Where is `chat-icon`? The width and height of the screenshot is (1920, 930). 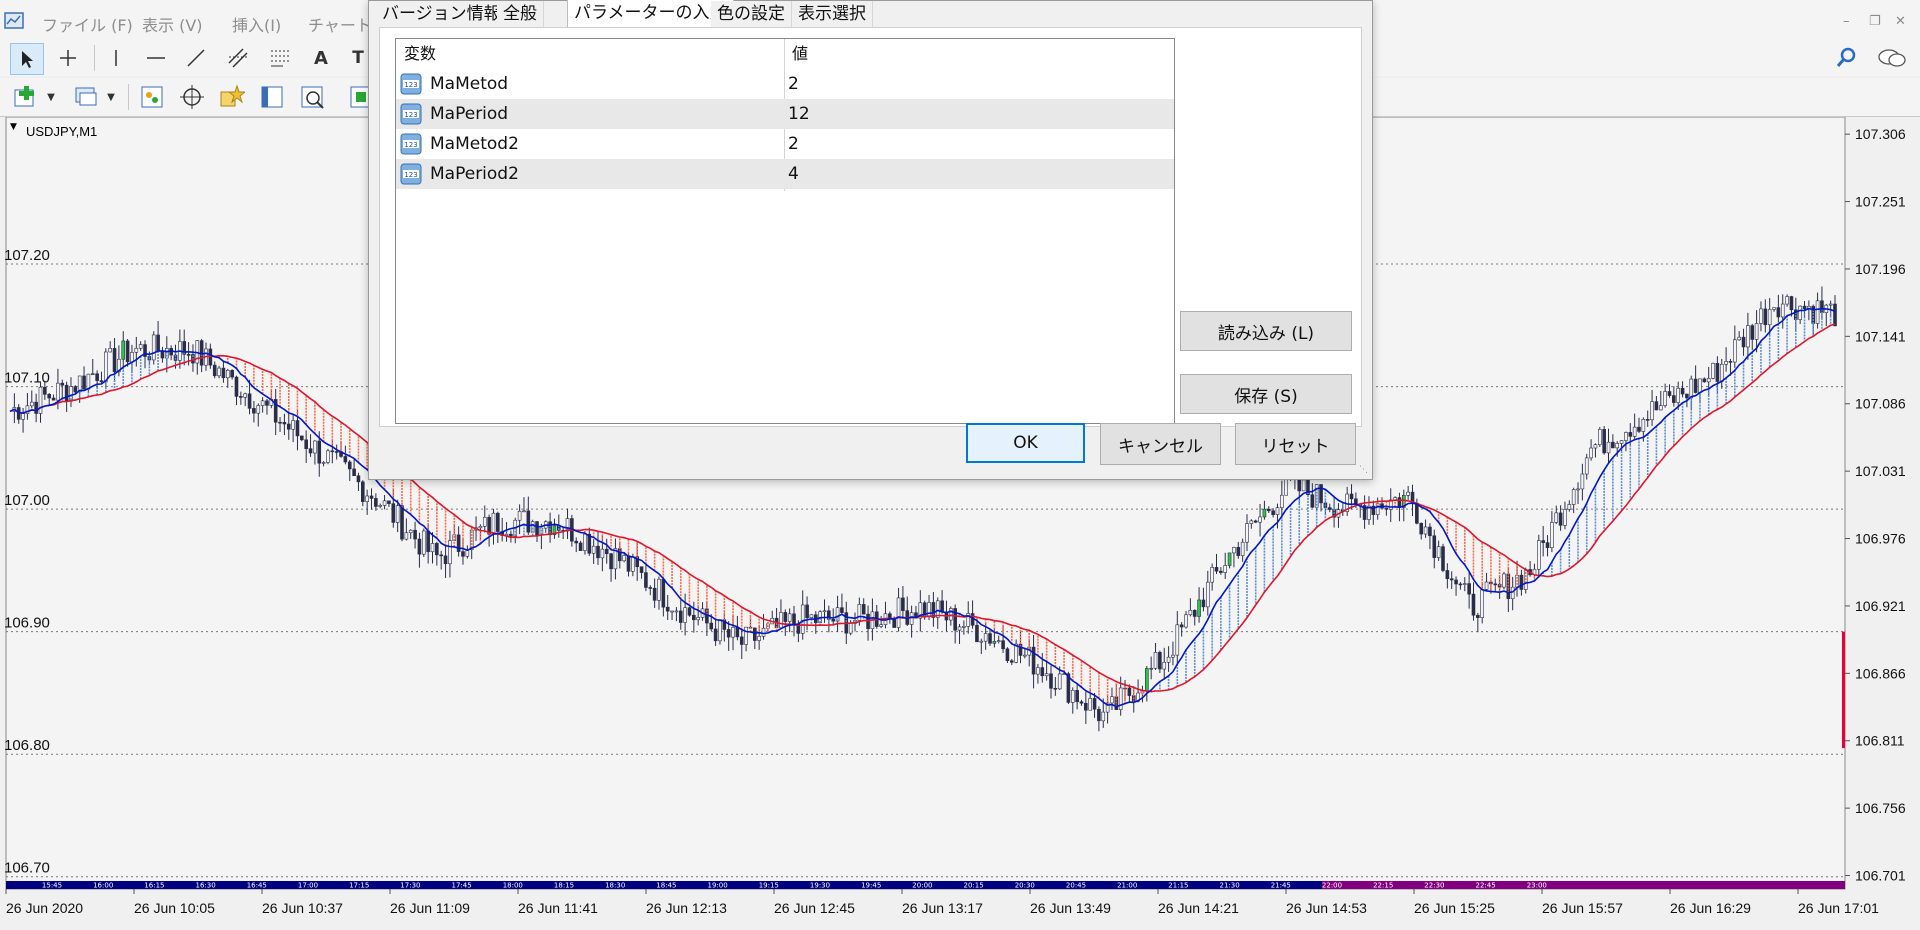
chat-icon is located at coordinates (1892, 58).